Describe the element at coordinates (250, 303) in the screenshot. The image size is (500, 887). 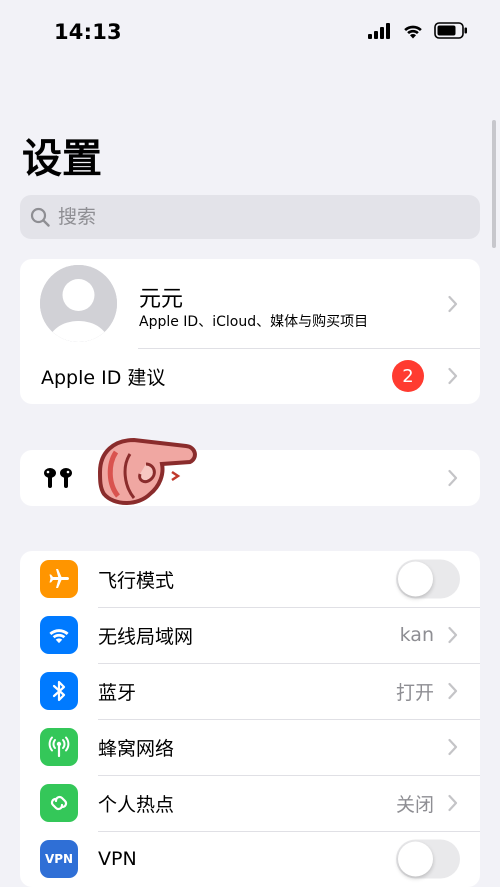
I see `profile-row: 元元 Apple ID、iCloud、媒体与购买项目` at that location.